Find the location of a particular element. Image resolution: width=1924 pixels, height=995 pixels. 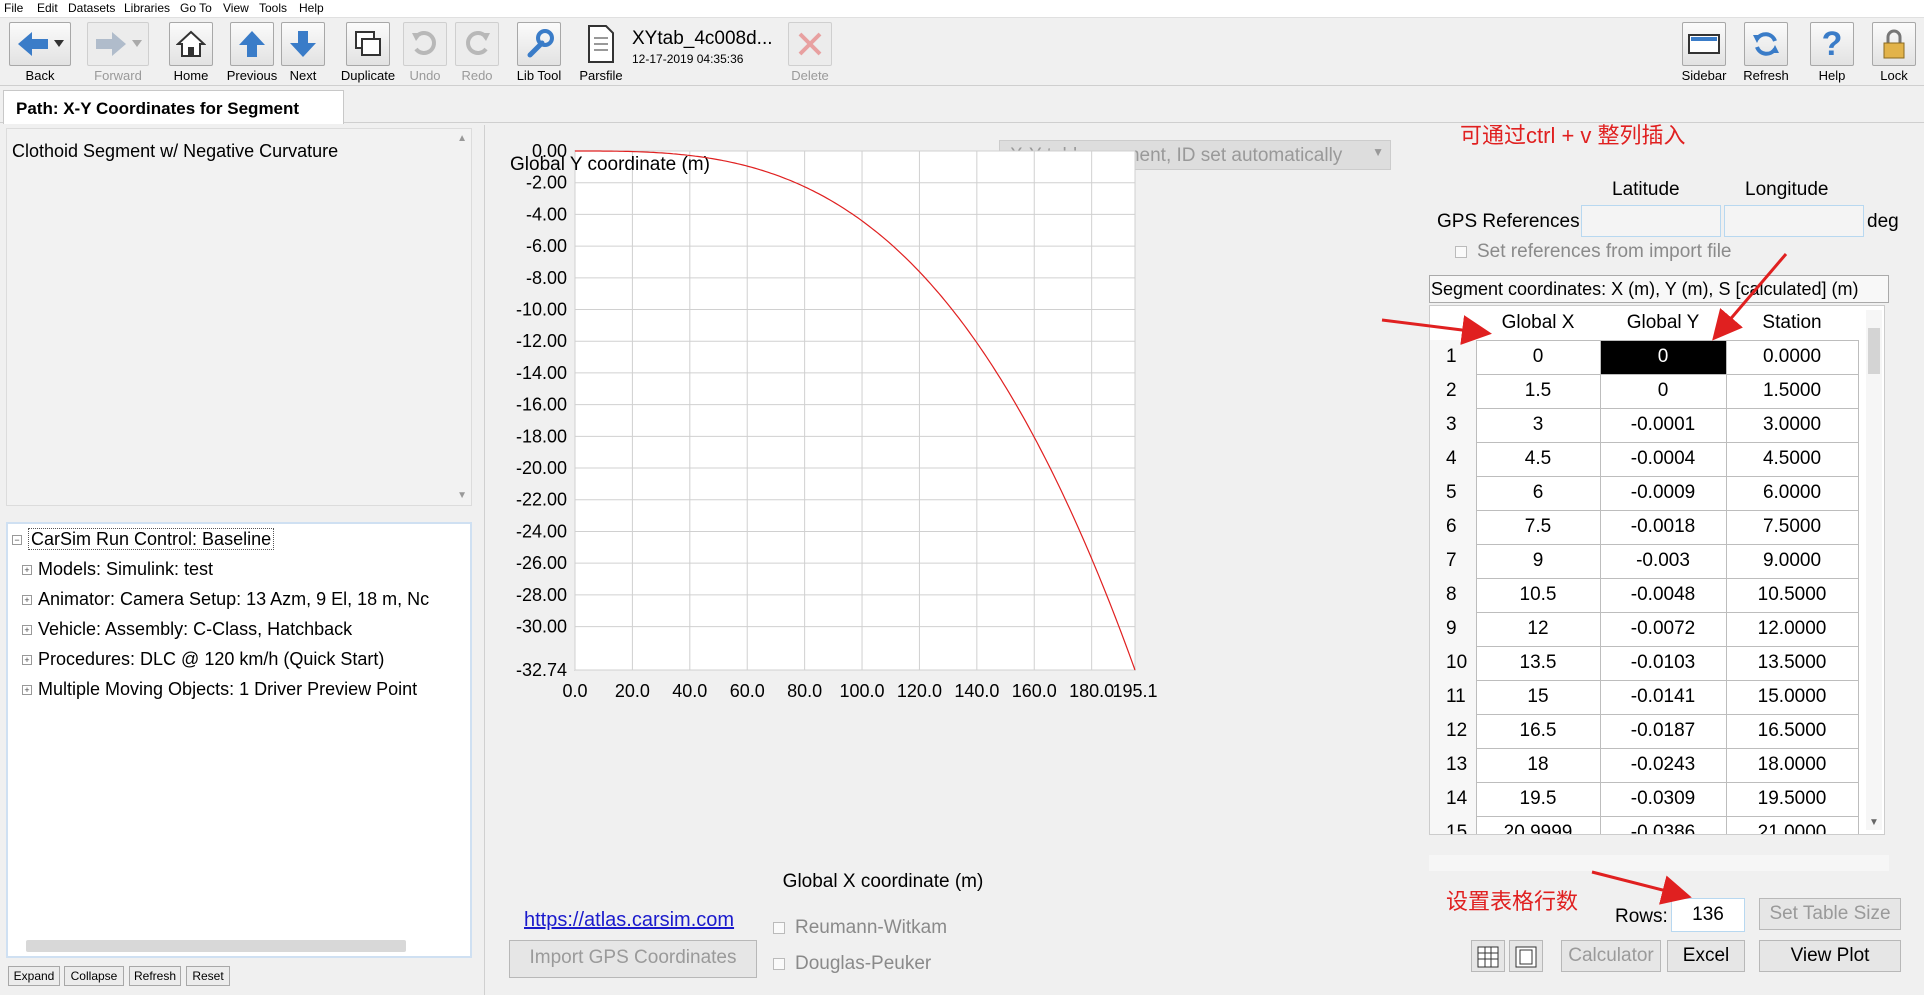

lib-tool-button: Lib Tool is located at coordinates (539, 54).